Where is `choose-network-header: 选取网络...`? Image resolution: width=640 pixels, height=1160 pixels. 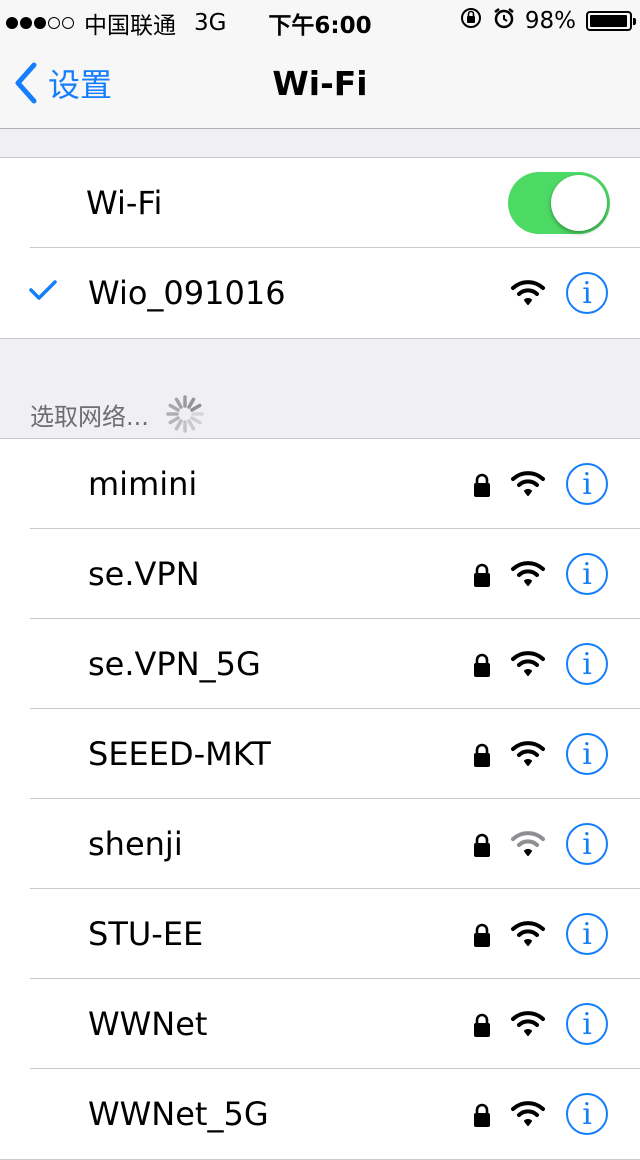
choose-network-header: 选取网络... is located at coordinates (117, 414).